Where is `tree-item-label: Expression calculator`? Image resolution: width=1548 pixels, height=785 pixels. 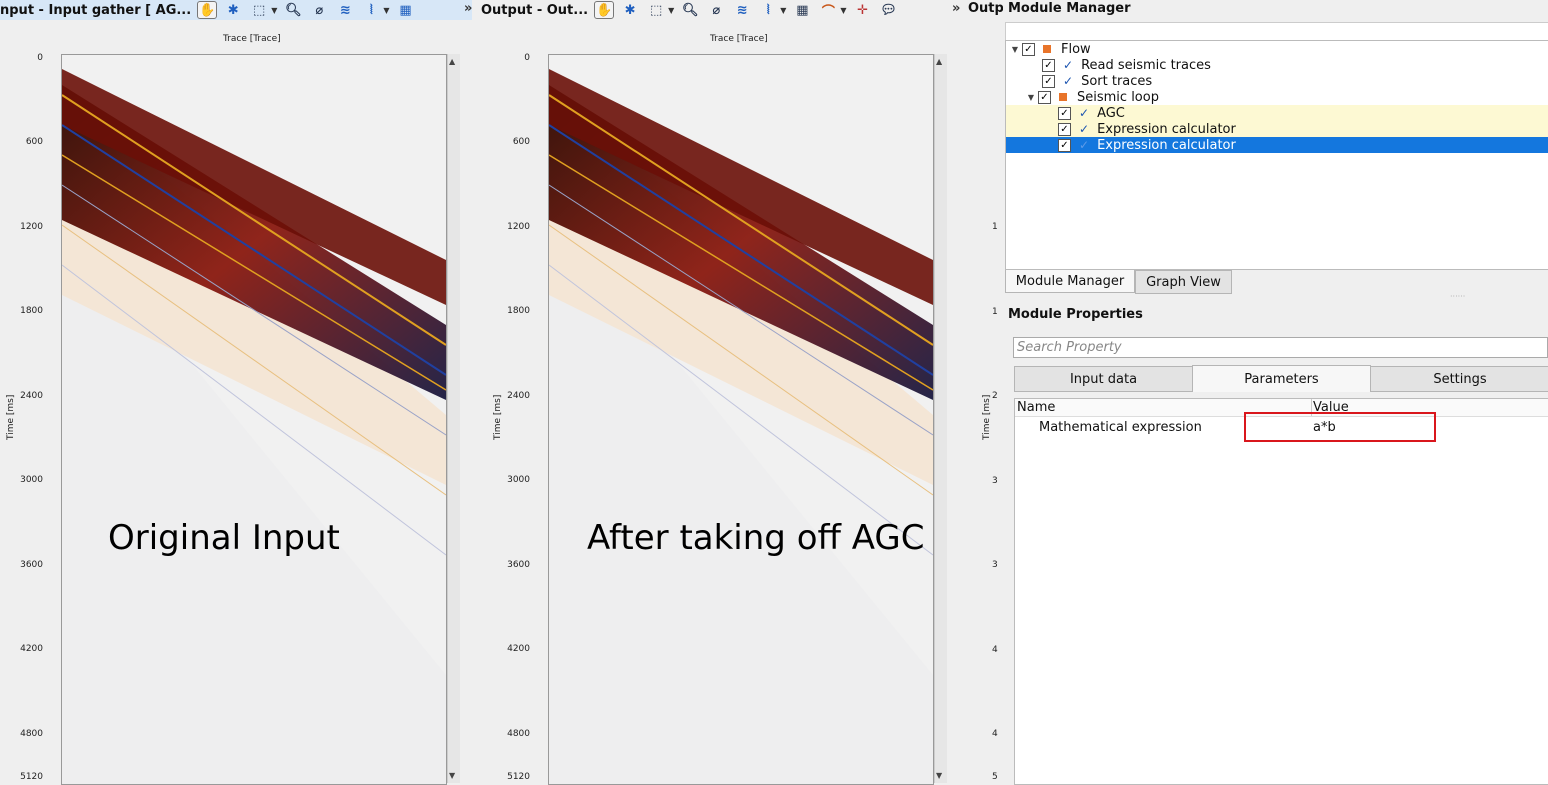 tree-item-label: Expression calculator is located at coordinates (1166, 129).